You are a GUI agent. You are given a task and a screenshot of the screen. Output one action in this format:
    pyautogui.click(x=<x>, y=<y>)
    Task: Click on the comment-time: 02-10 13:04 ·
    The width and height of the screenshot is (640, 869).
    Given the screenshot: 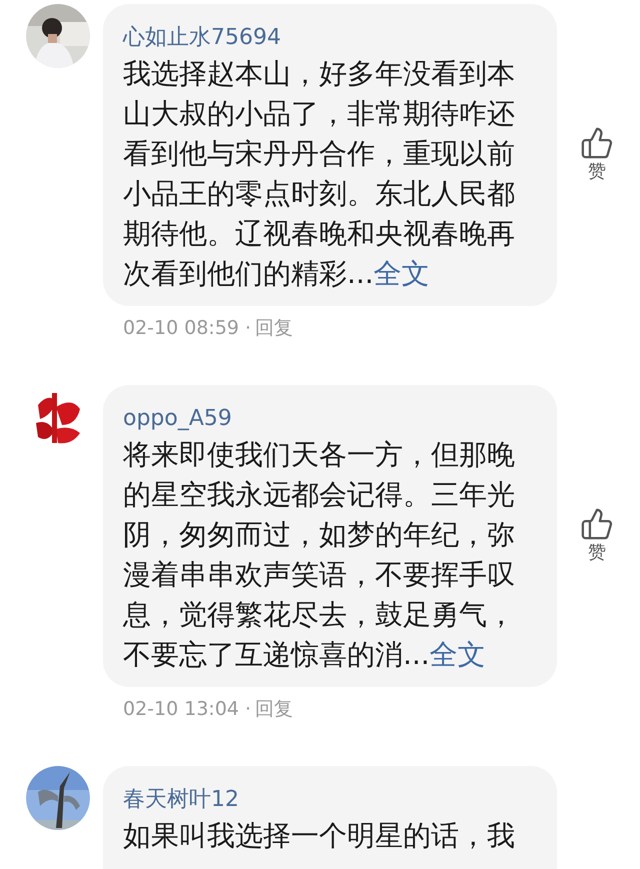 What is the action you would take?
    pyautogui.click(x=187, y=709)
    